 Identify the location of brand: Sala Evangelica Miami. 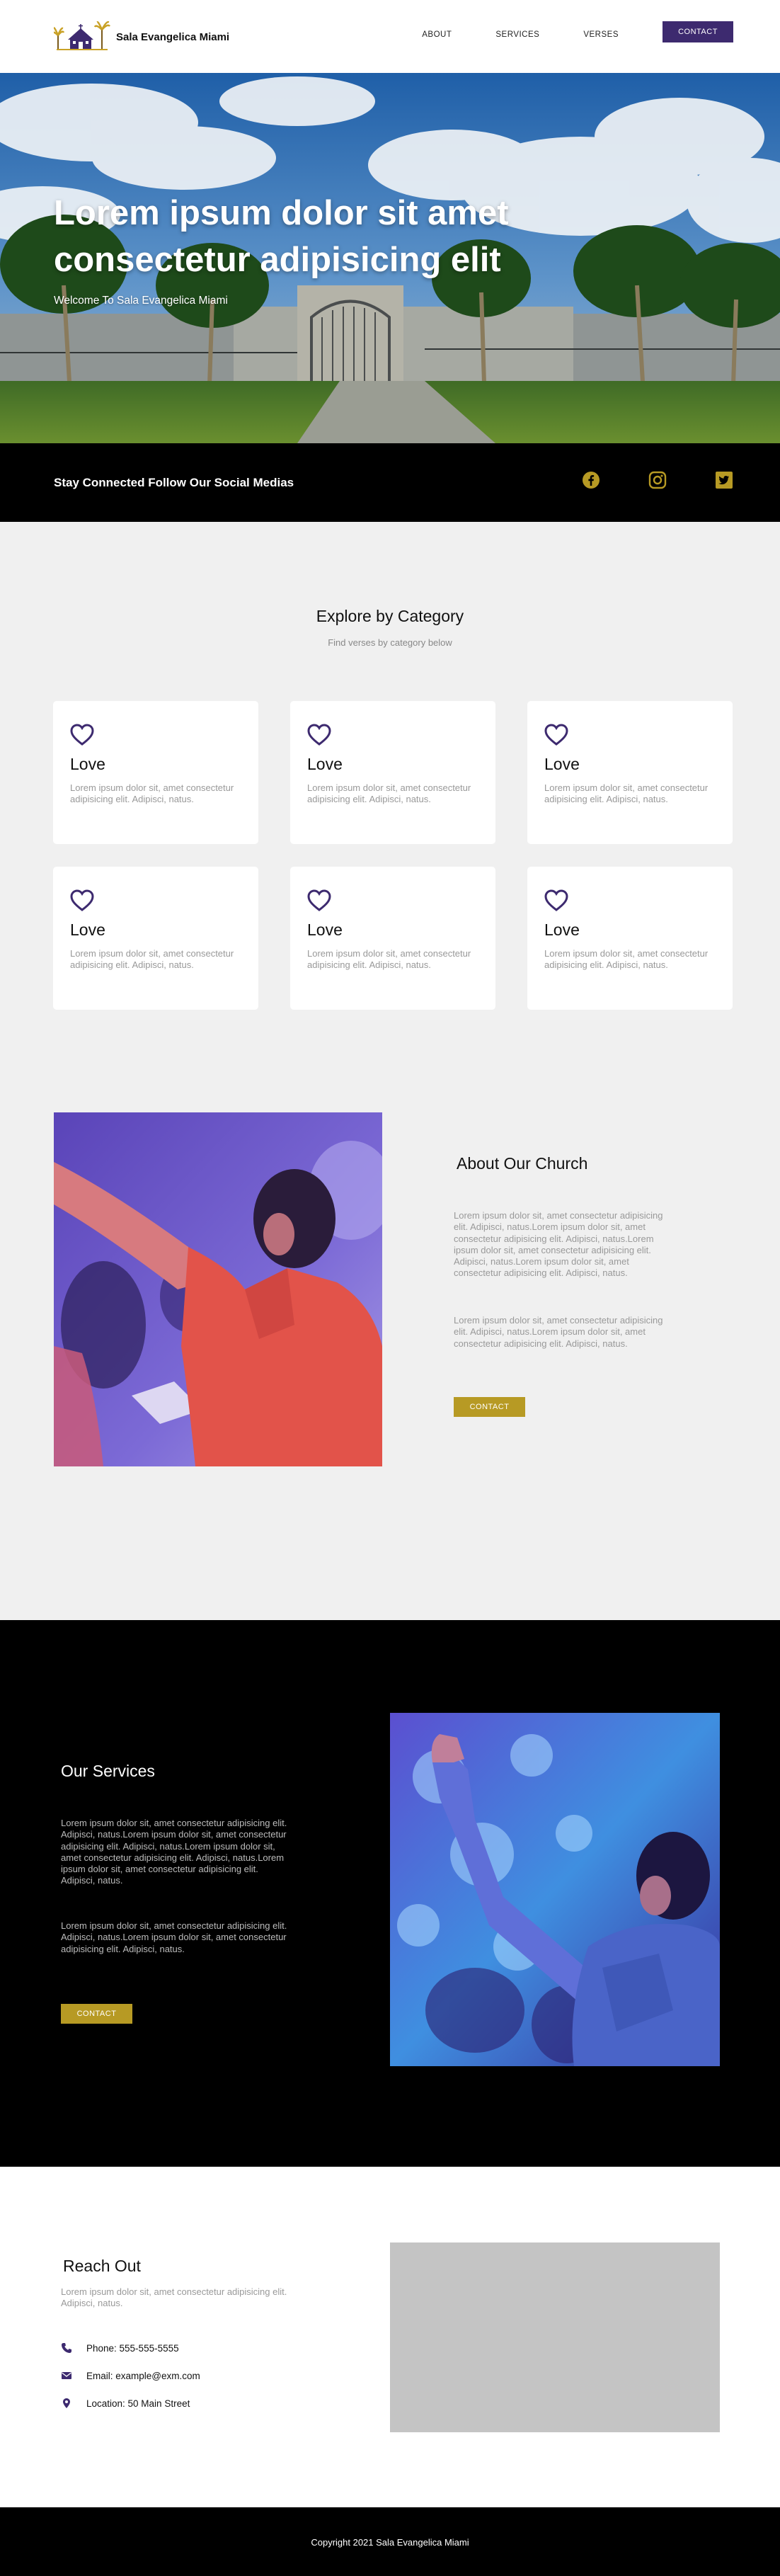
(141, 37).